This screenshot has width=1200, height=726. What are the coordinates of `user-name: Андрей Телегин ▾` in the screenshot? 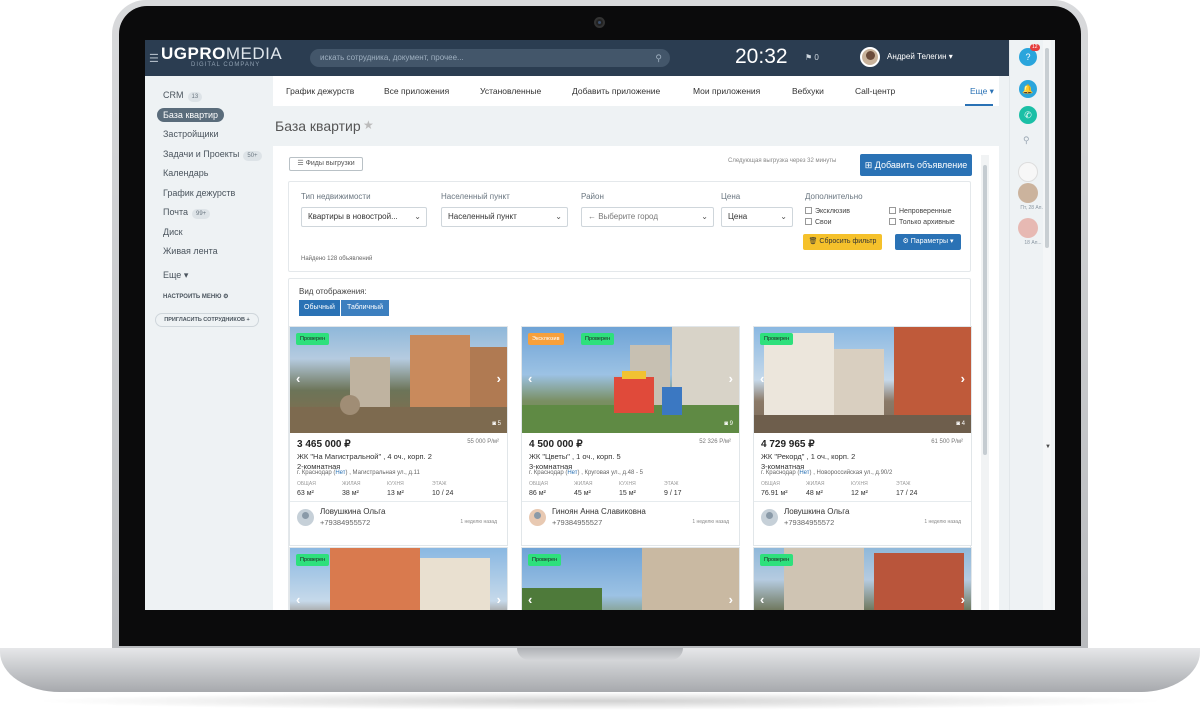 It's located at (920, 56).